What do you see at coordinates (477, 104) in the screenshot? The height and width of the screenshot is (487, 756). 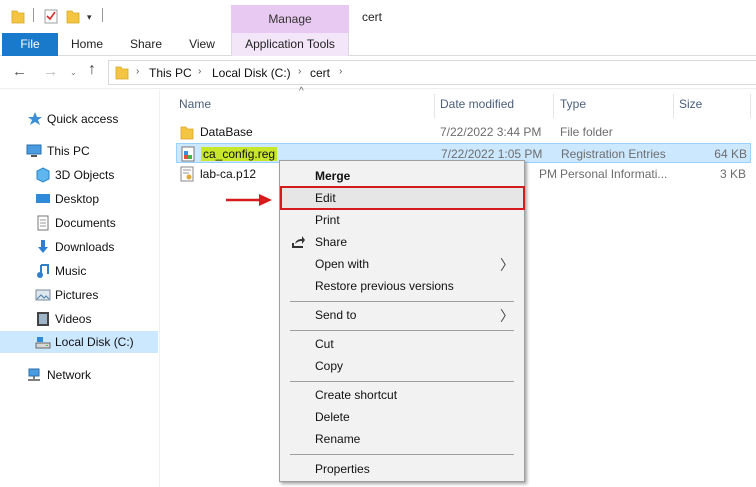 I see `column-header-label: Date modified` at bounding box center [477, 104].